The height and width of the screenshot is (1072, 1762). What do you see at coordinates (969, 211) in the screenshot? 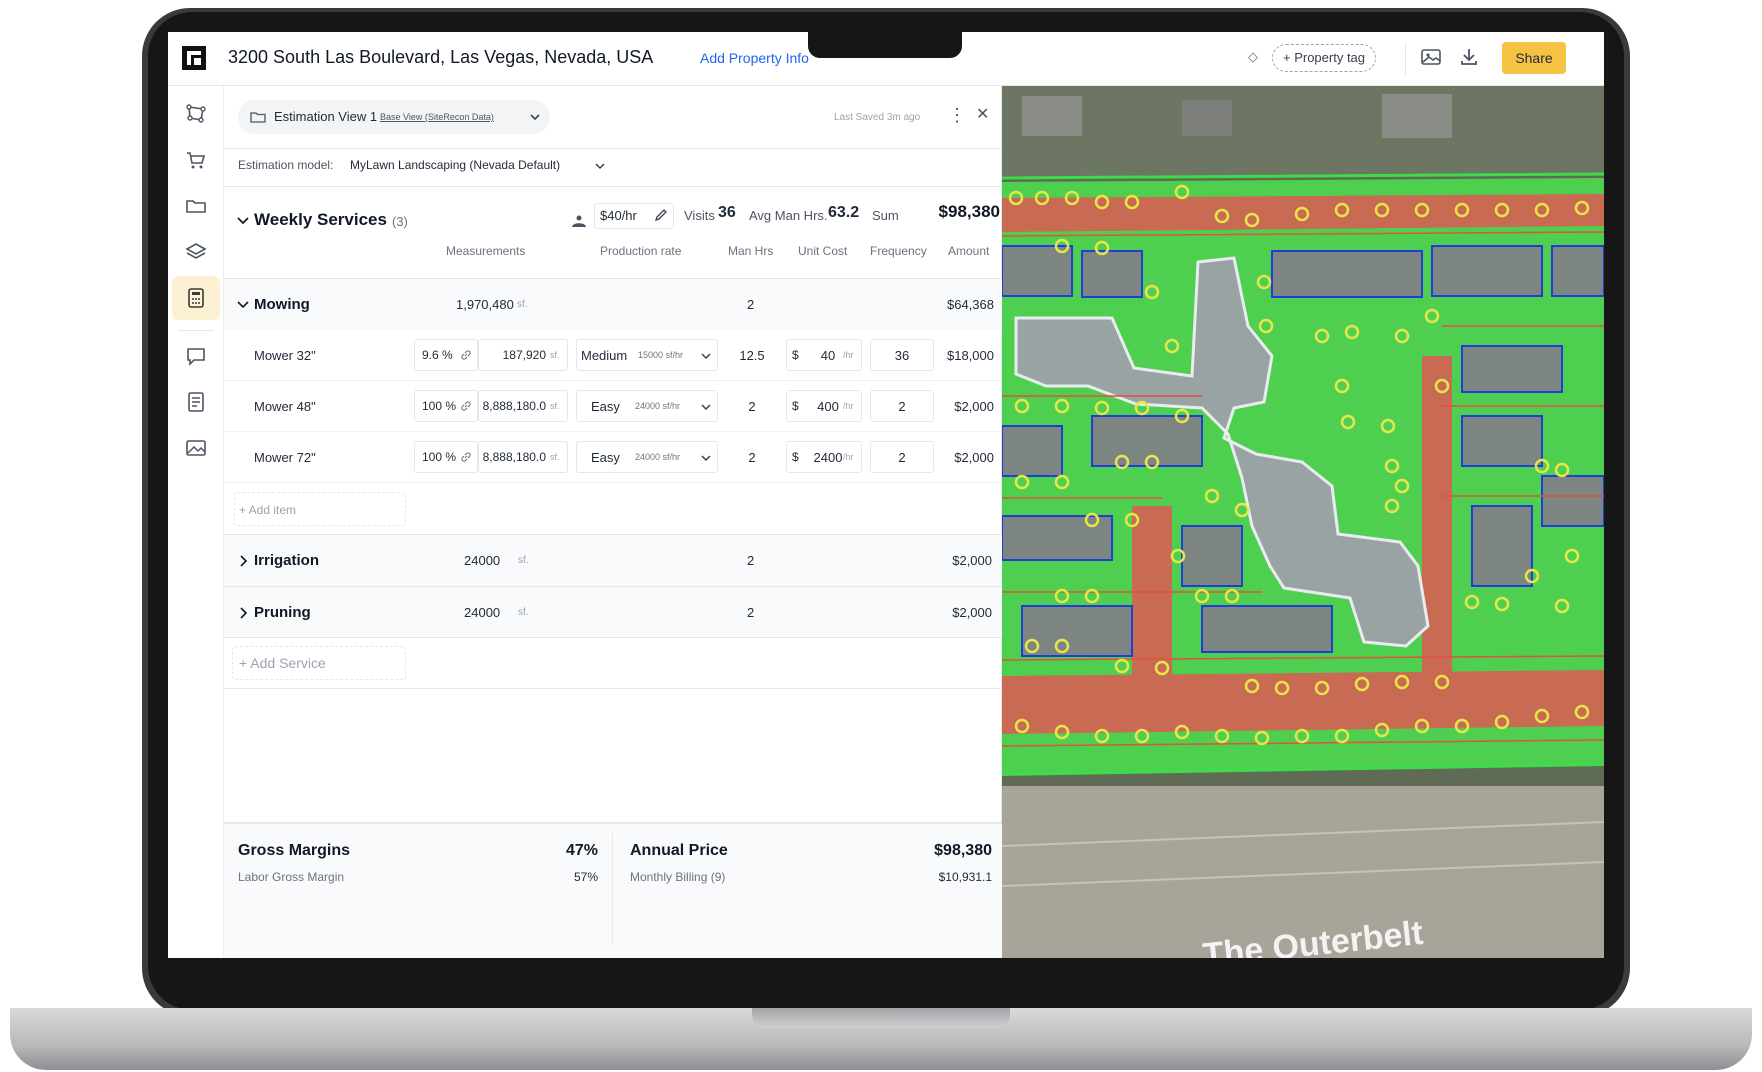
I see `sum-value: $98,380` at bounding box center [969, 211].